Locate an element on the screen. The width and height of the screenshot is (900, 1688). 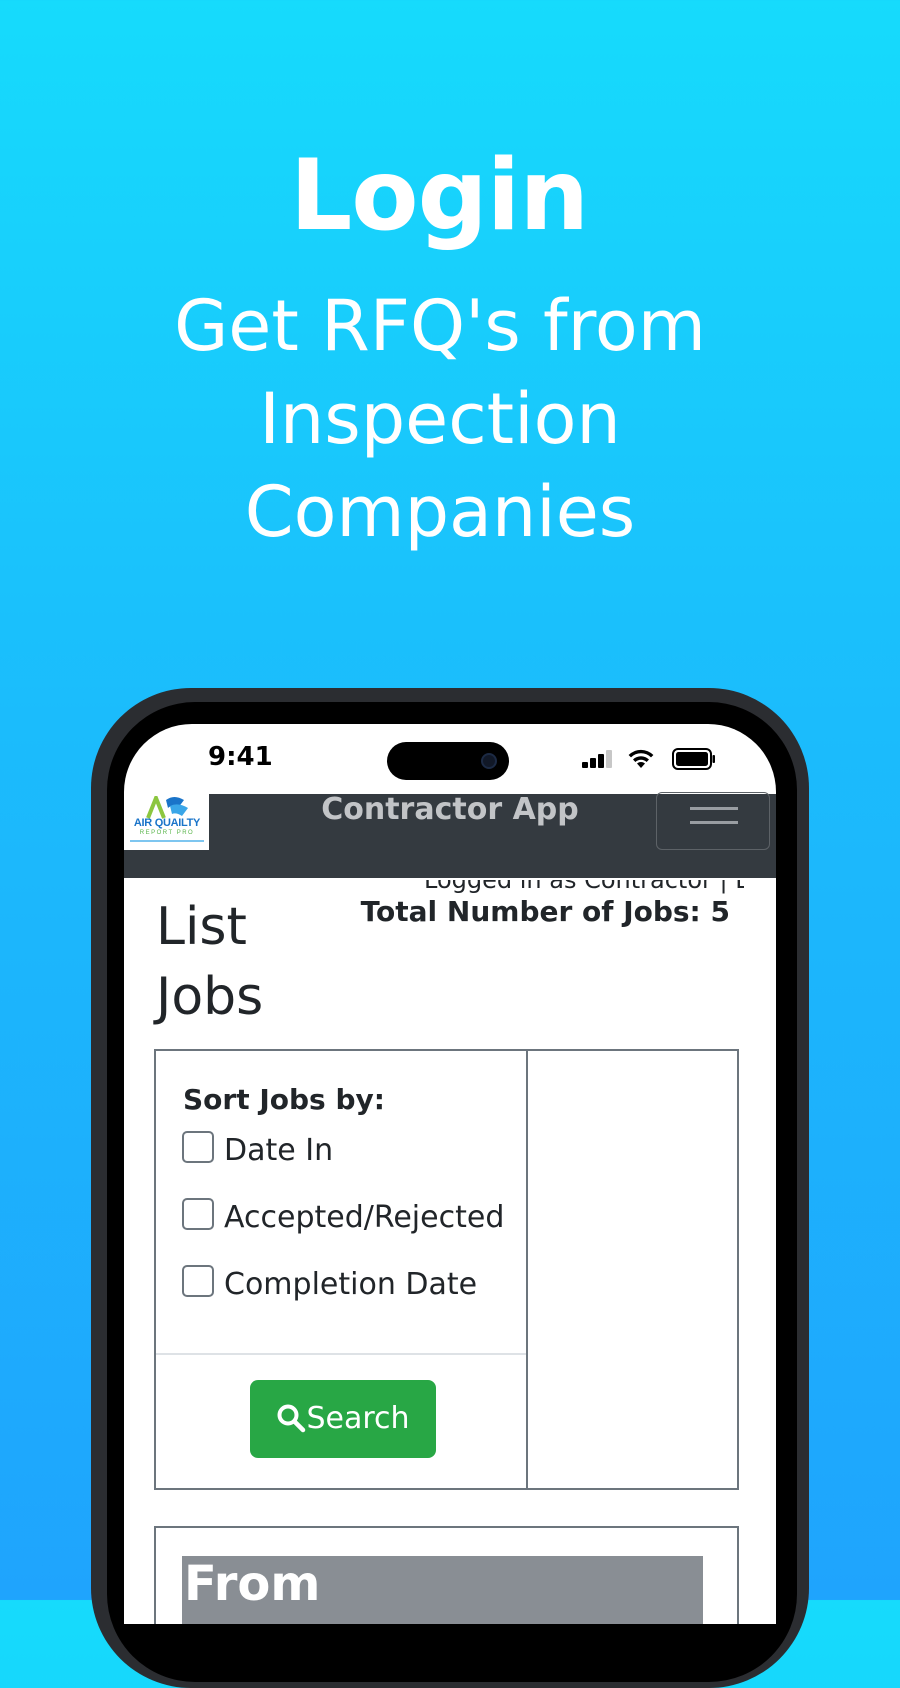
page-title: List Jobs is located at coordinates (210, 962).